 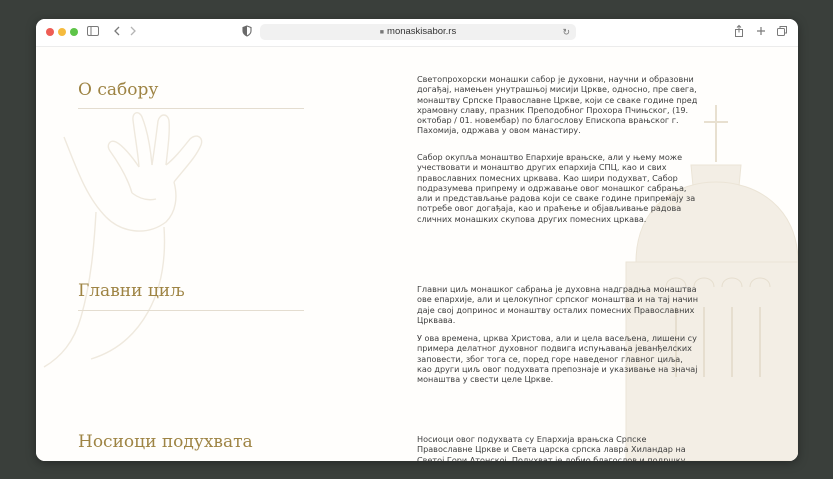 What do you see at coordinates (761, 33) in the screenshot?
I see `new-tab-icon` at bounding box center [761, 33].